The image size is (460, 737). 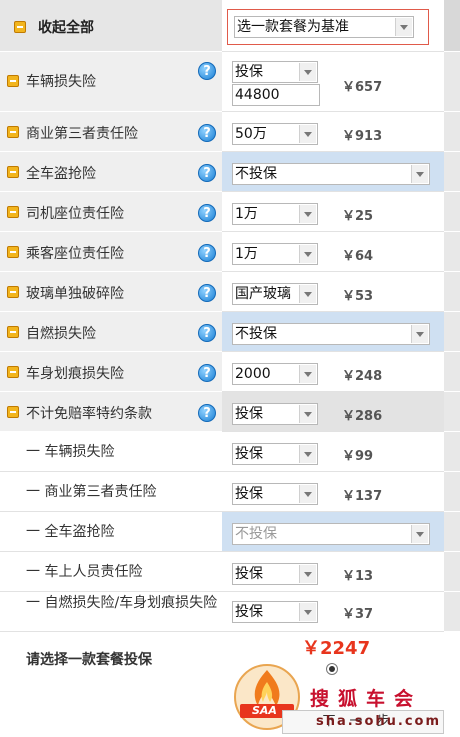 What do you see at coordinates (70, 532) in the screenshot?
I see `sub-coverage-label: 一 全车盗抢险` at bounding box center [70, 532].